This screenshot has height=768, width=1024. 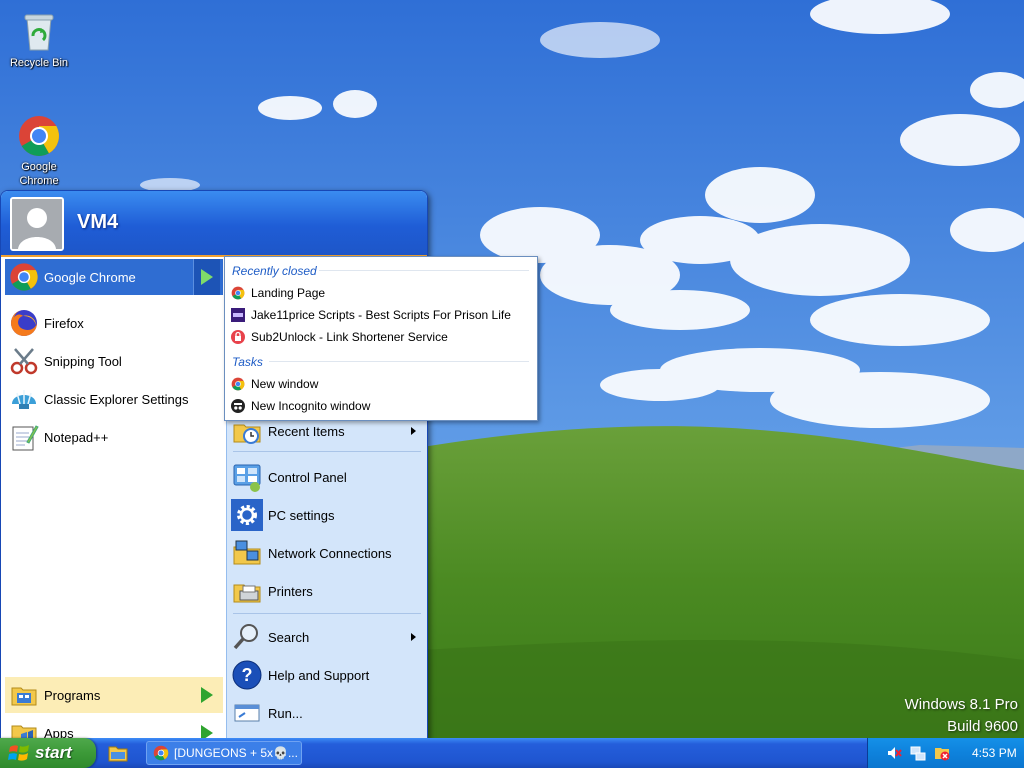 I want to click on jump-section-tasks: Tasks, so click(x=247, y=362).